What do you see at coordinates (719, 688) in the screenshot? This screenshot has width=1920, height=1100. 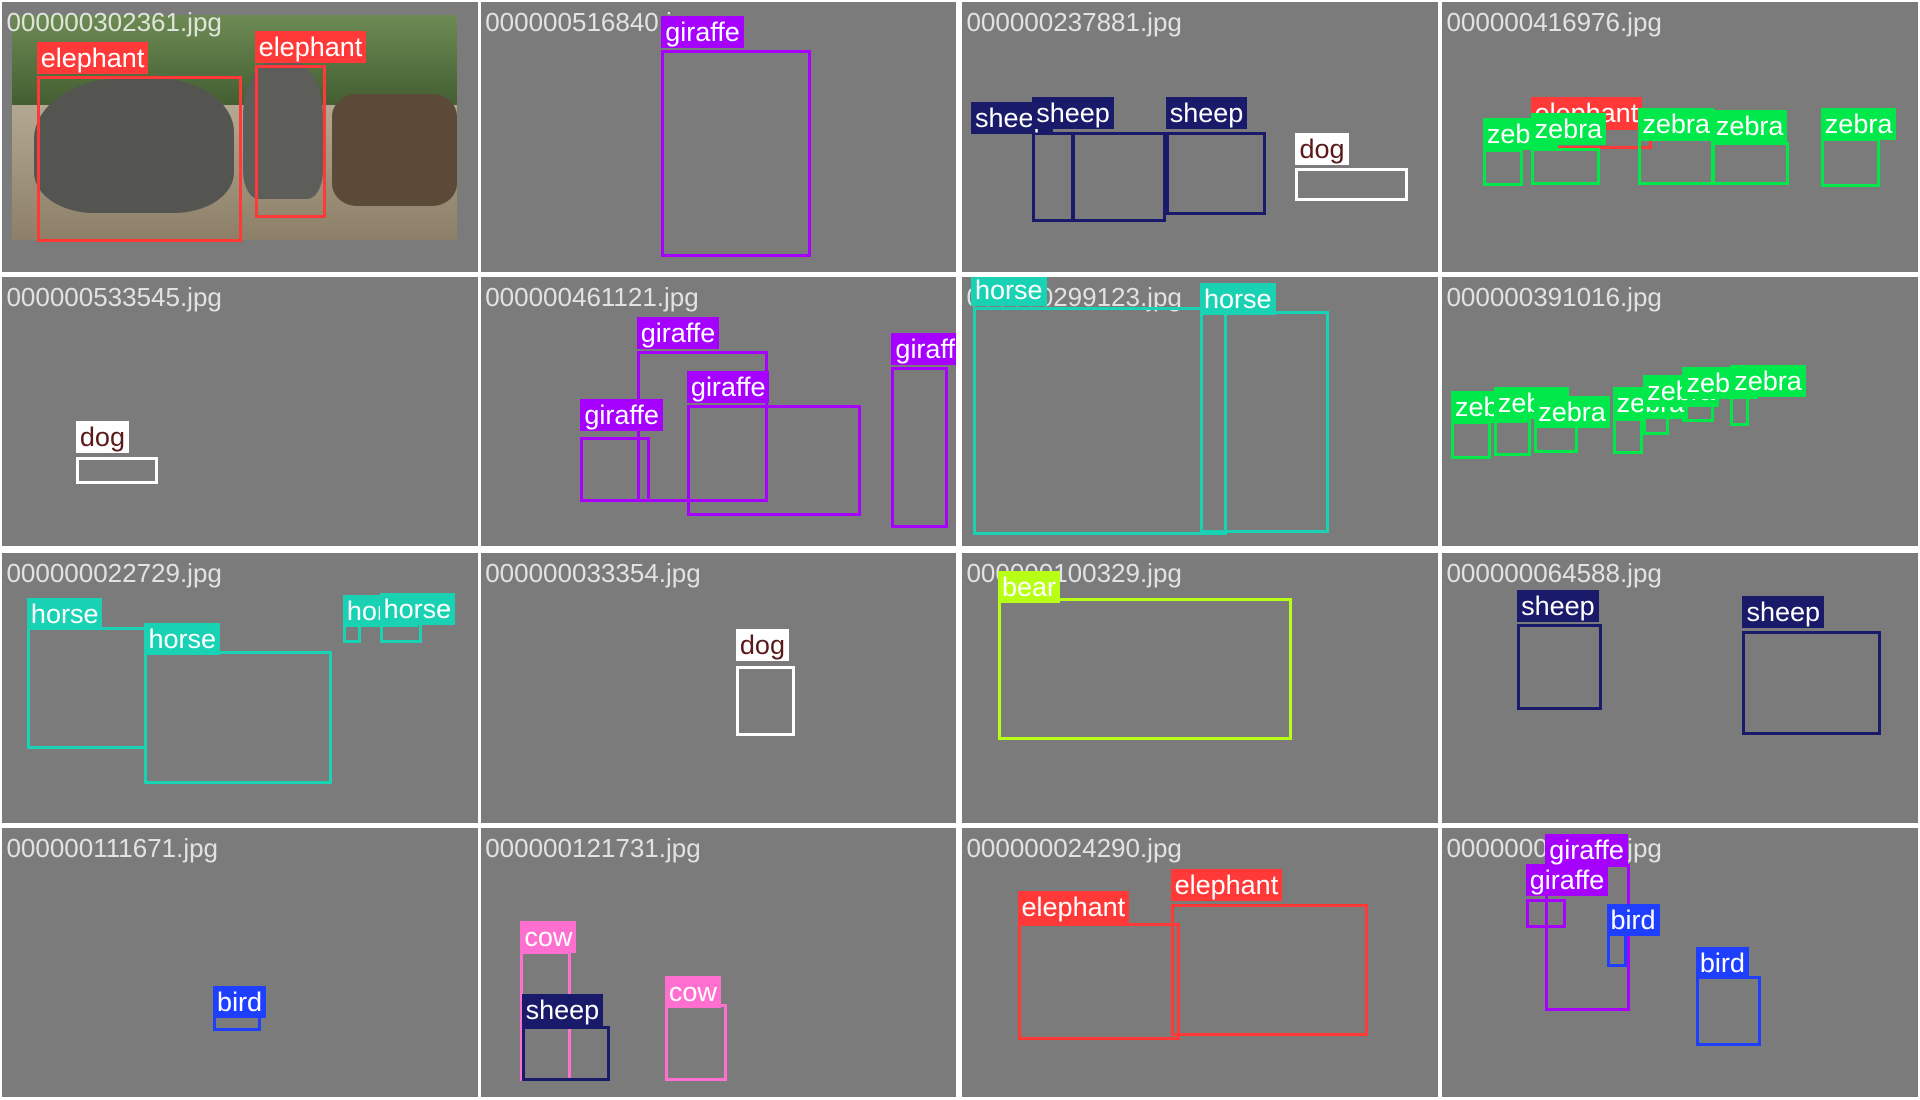 I see `image-tile: 000000033354.jpg dog` at bounding box center [719, 688].